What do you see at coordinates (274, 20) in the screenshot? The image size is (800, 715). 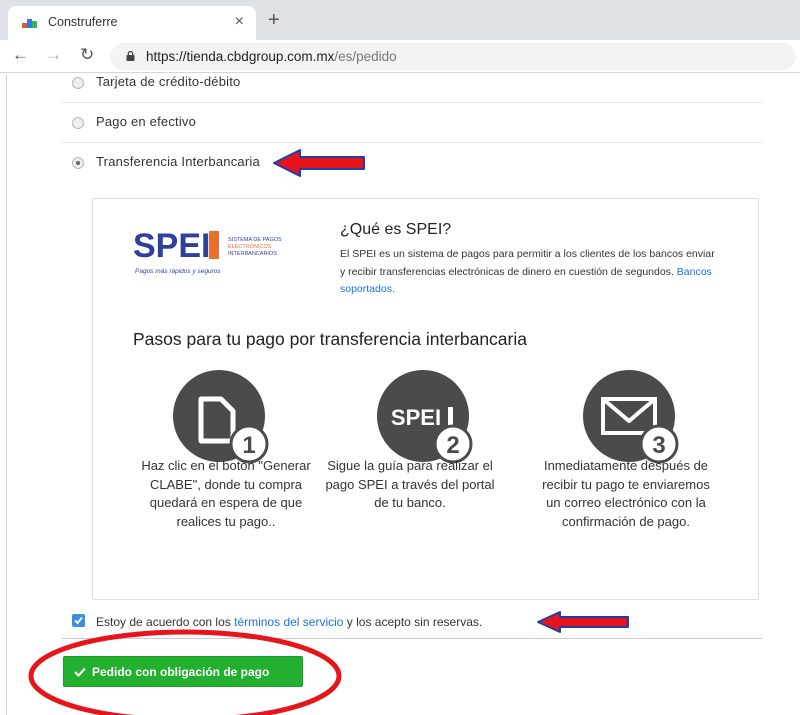 I see `new-tab-button: +` at bounding box center [274, 20].